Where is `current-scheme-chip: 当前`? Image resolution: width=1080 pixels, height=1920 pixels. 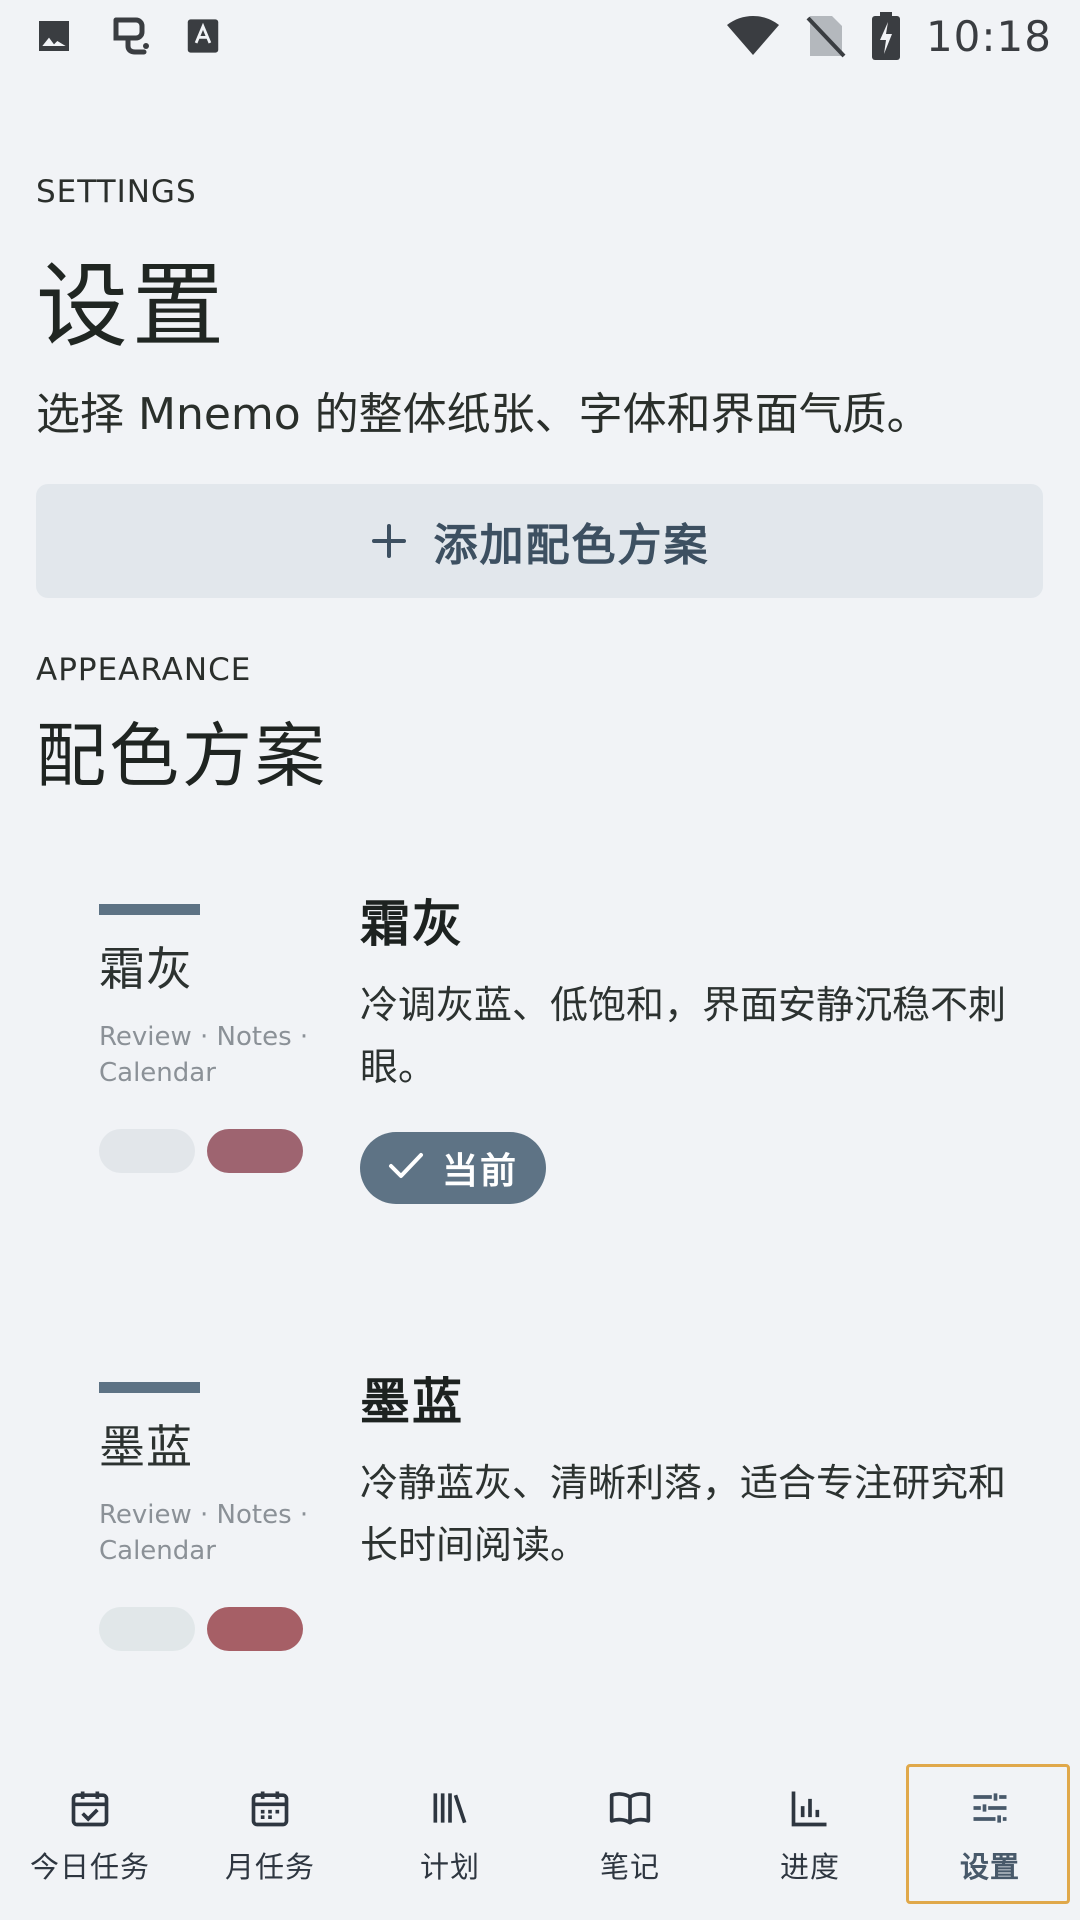
current-scheme-chip: 当前 is located at coordinates (453, 1168).